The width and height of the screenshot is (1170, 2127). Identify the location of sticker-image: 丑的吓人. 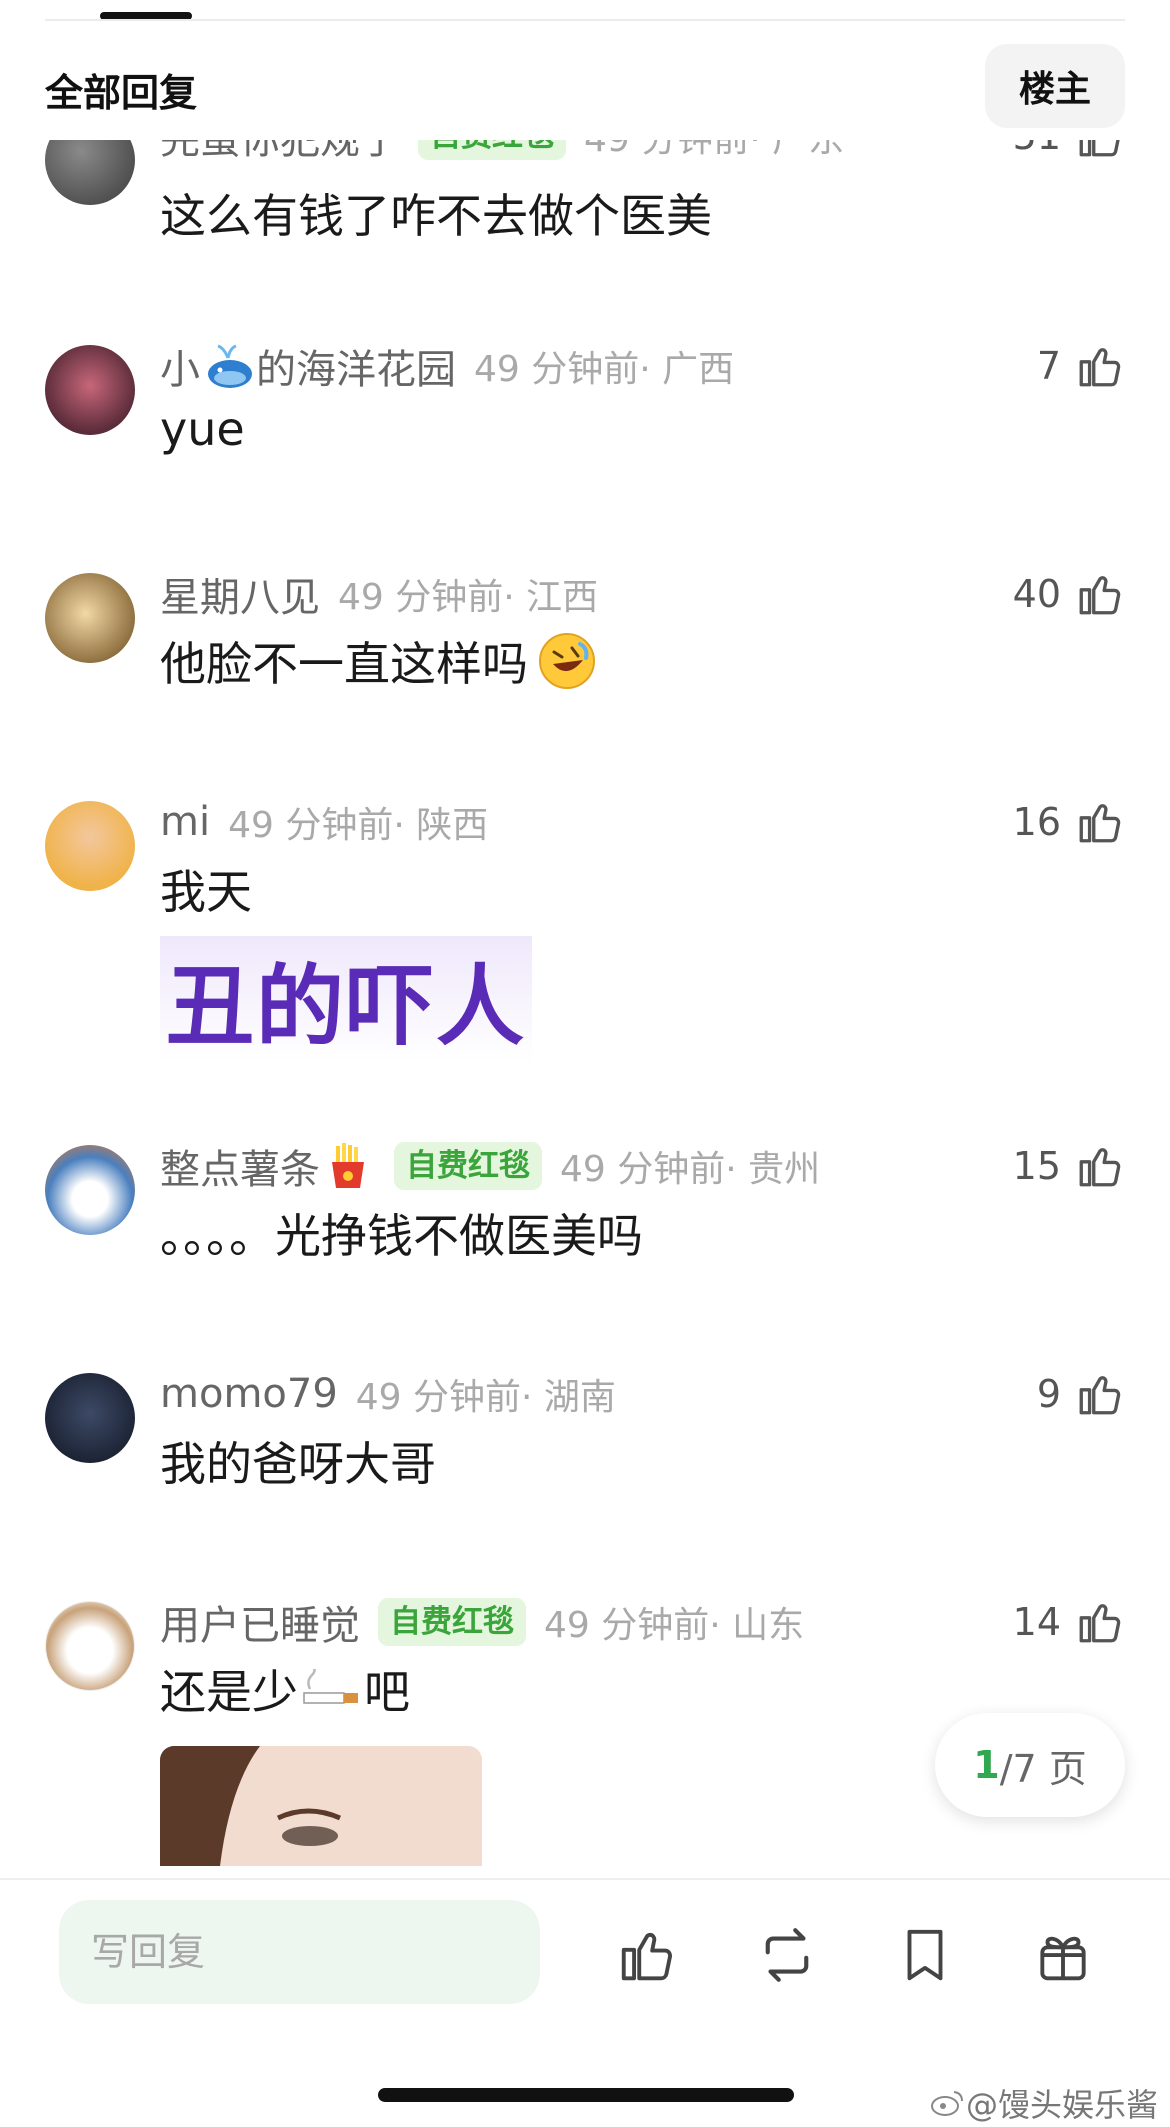
(346, 999).